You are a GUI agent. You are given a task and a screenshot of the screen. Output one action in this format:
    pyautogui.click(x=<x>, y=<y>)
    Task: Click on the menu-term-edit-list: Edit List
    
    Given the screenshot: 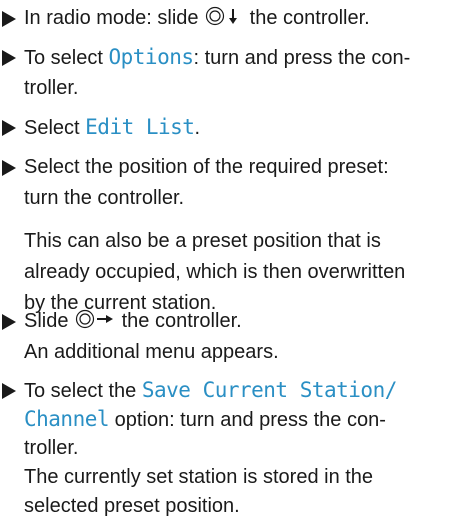 What is the action you would take?
    pyautogui.click(x=140, y=127)
    